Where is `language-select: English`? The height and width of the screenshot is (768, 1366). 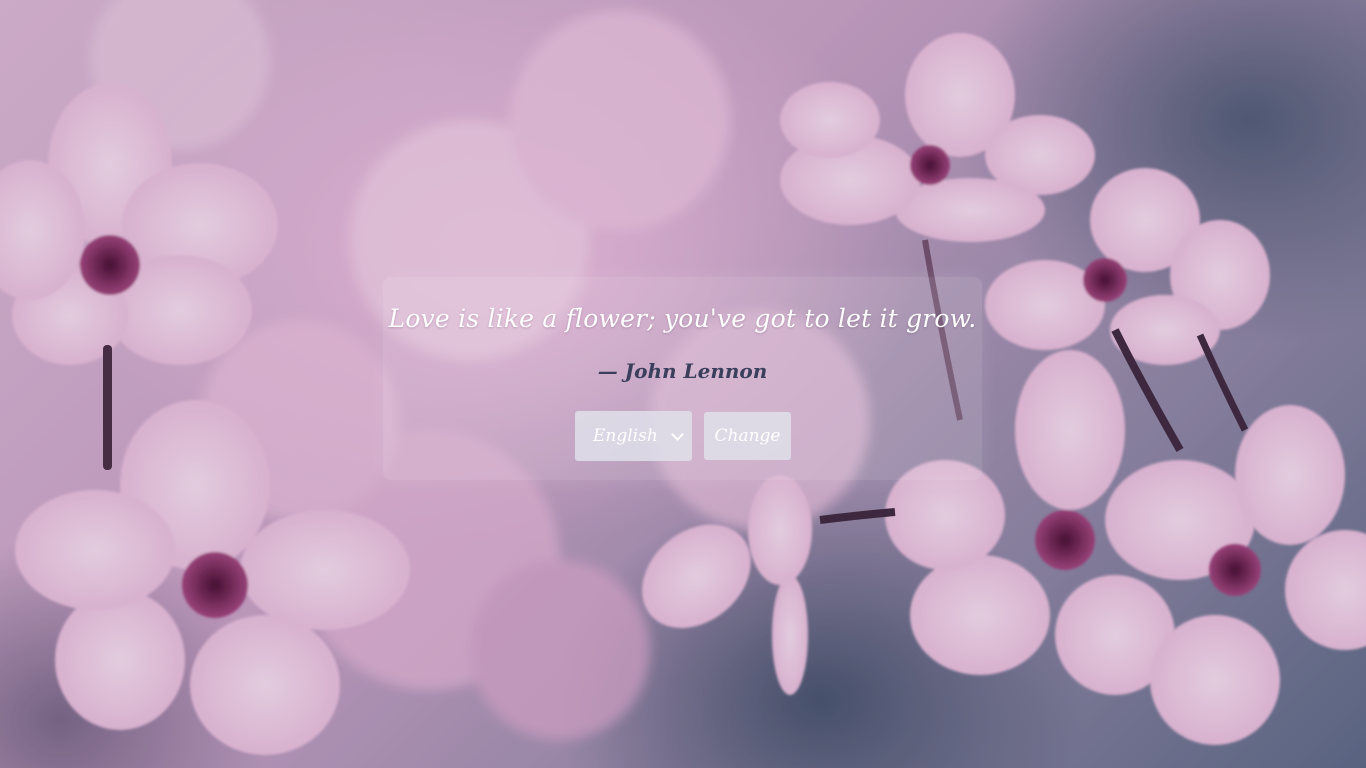
language-select: English is located at coordinates (633, 436).